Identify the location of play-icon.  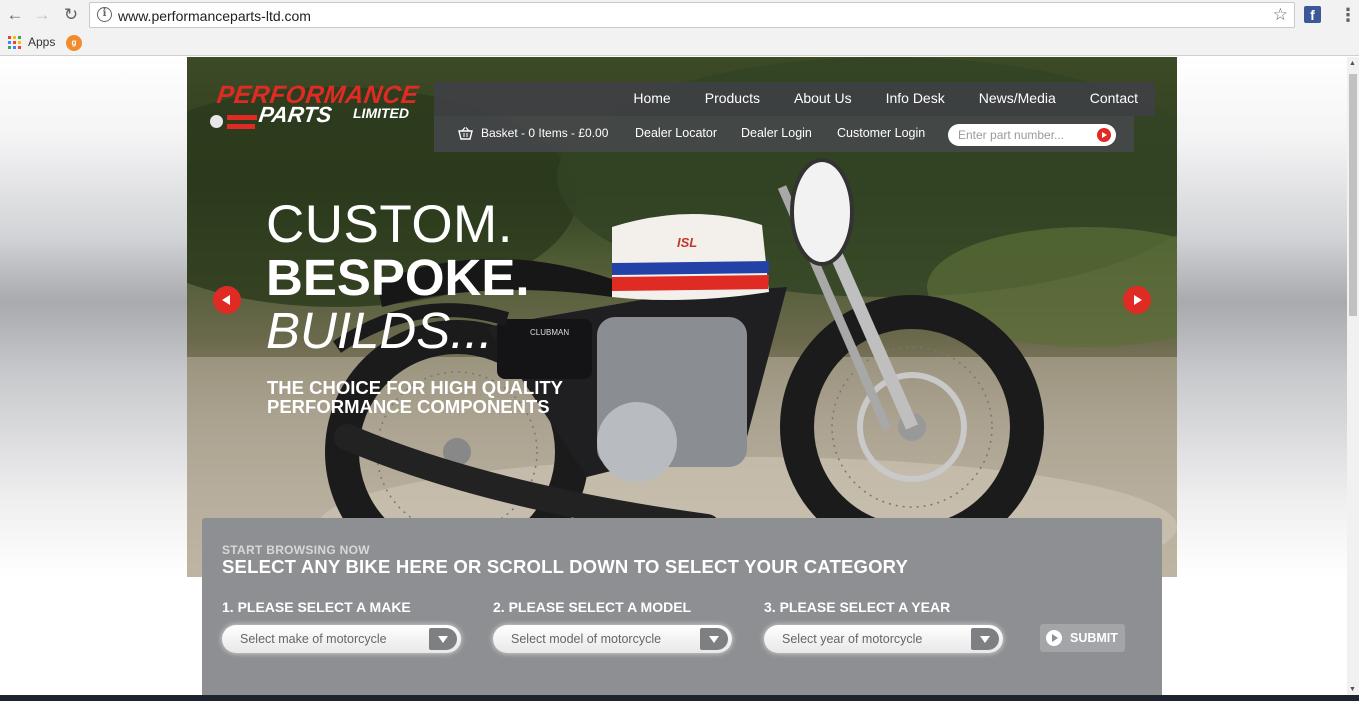
(1054, 638).